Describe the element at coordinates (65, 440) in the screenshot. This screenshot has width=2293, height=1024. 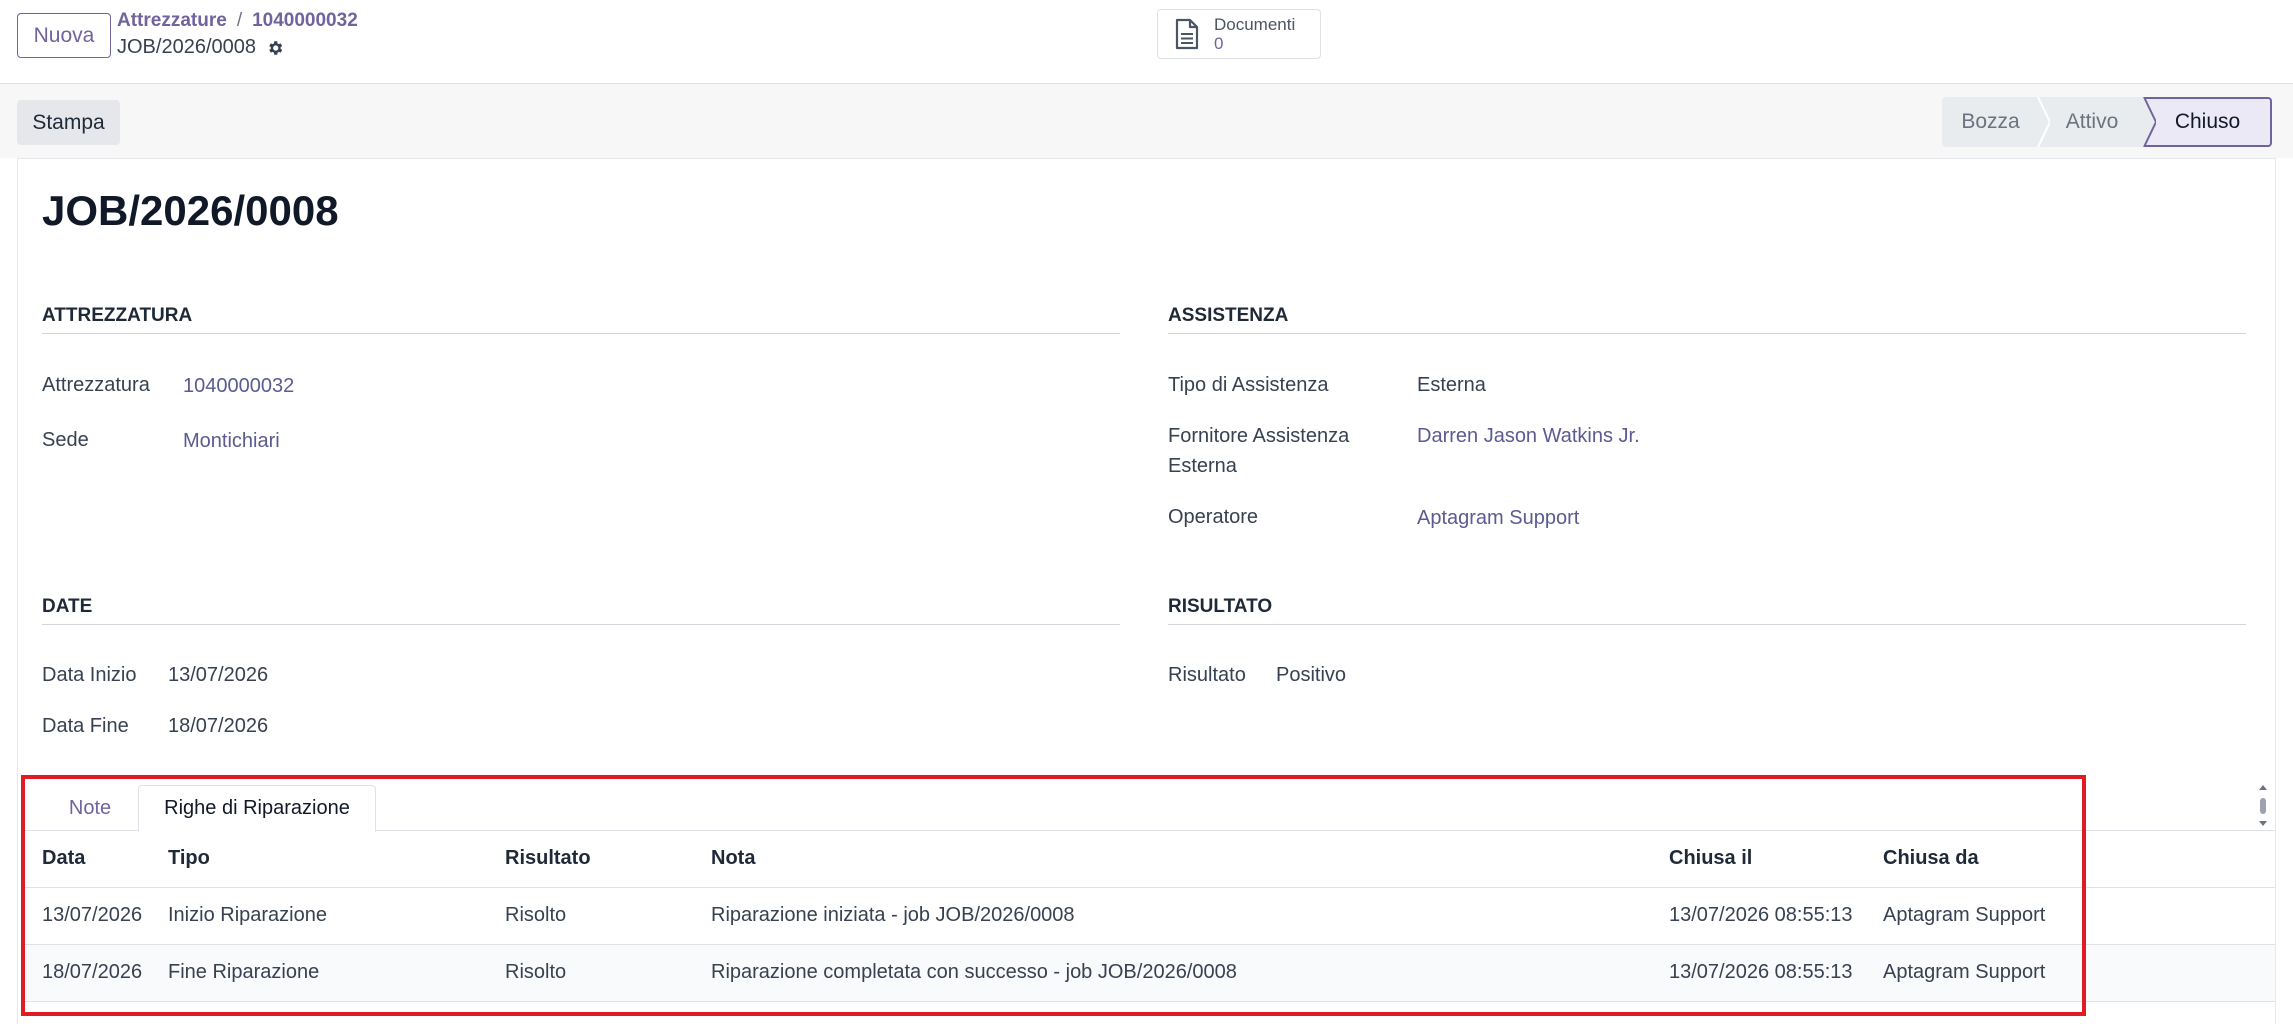
I see `field-label-sede: Sede` at that location.